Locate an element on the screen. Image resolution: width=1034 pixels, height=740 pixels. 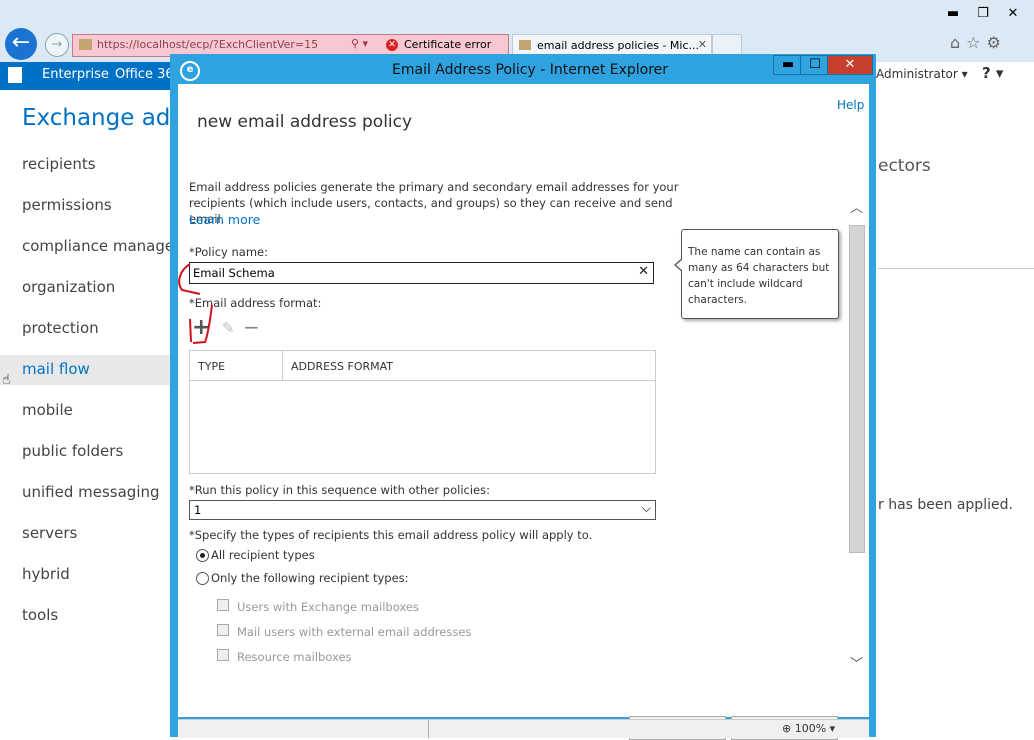
background-divider is located at coordinates (956, 268).